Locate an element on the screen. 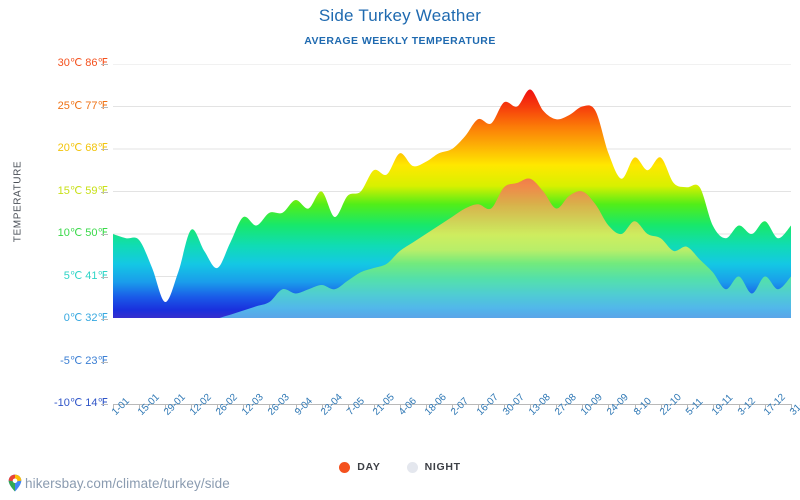  legend-item-night: NIGHT is located at coordinates (433, 467).